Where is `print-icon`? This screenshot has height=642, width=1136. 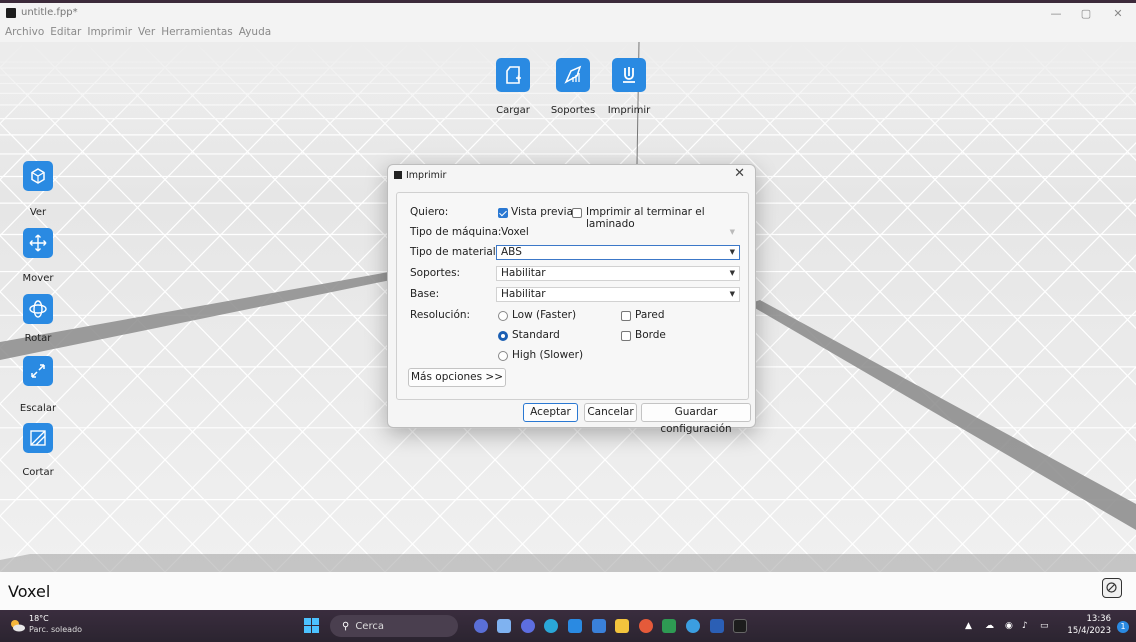 print-icon is located at coordinates (629, 75).